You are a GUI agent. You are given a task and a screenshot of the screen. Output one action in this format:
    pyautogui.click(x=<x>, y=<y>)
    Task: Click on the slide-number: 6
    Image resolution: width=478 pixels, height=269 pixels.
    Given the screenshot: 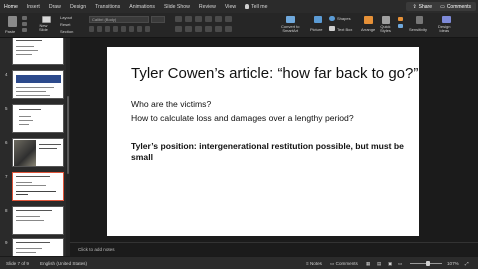 What is the action you would take?
    pyautogui.click(x=6, y=142)
    